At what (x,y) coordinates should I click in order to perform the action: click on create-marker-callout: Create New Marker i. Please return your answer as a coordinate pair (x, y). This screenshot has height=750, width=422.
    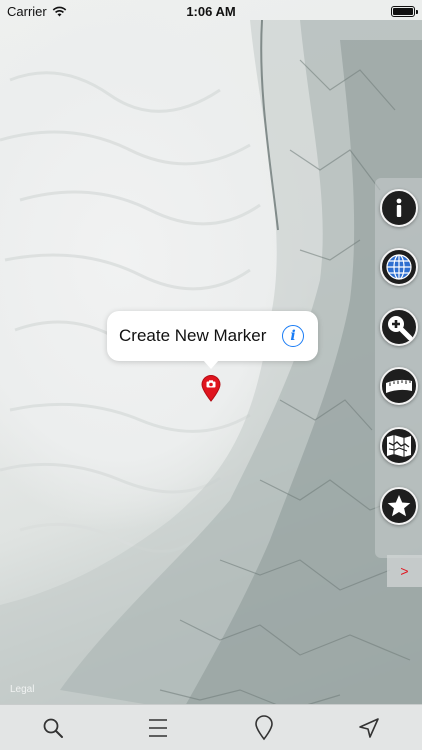
    Looking at the image, I should click on (212, 340).